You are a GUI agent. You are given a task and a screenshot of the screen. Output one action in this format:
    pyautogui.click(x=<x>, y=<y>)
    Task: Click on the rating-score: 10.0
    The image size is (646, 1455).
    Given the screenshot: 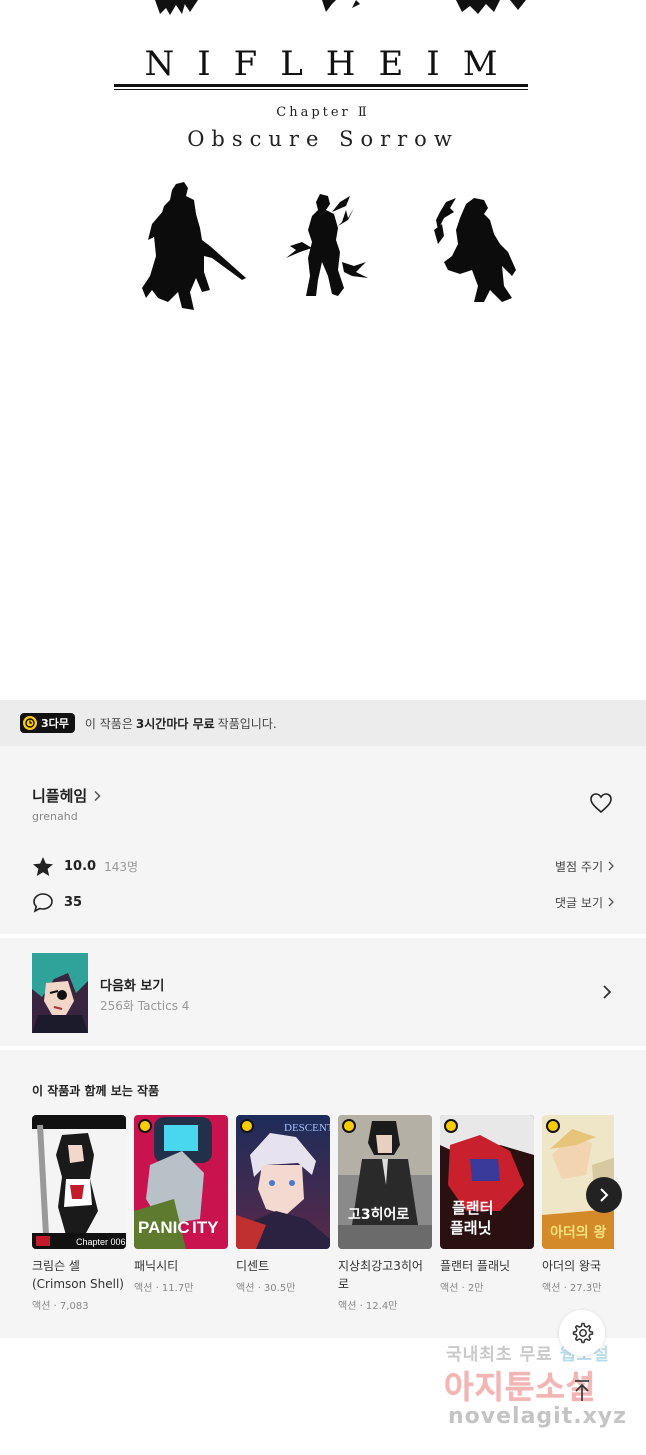 What is the action you would take?
    pyautogui.click(x=80, y=866)
    